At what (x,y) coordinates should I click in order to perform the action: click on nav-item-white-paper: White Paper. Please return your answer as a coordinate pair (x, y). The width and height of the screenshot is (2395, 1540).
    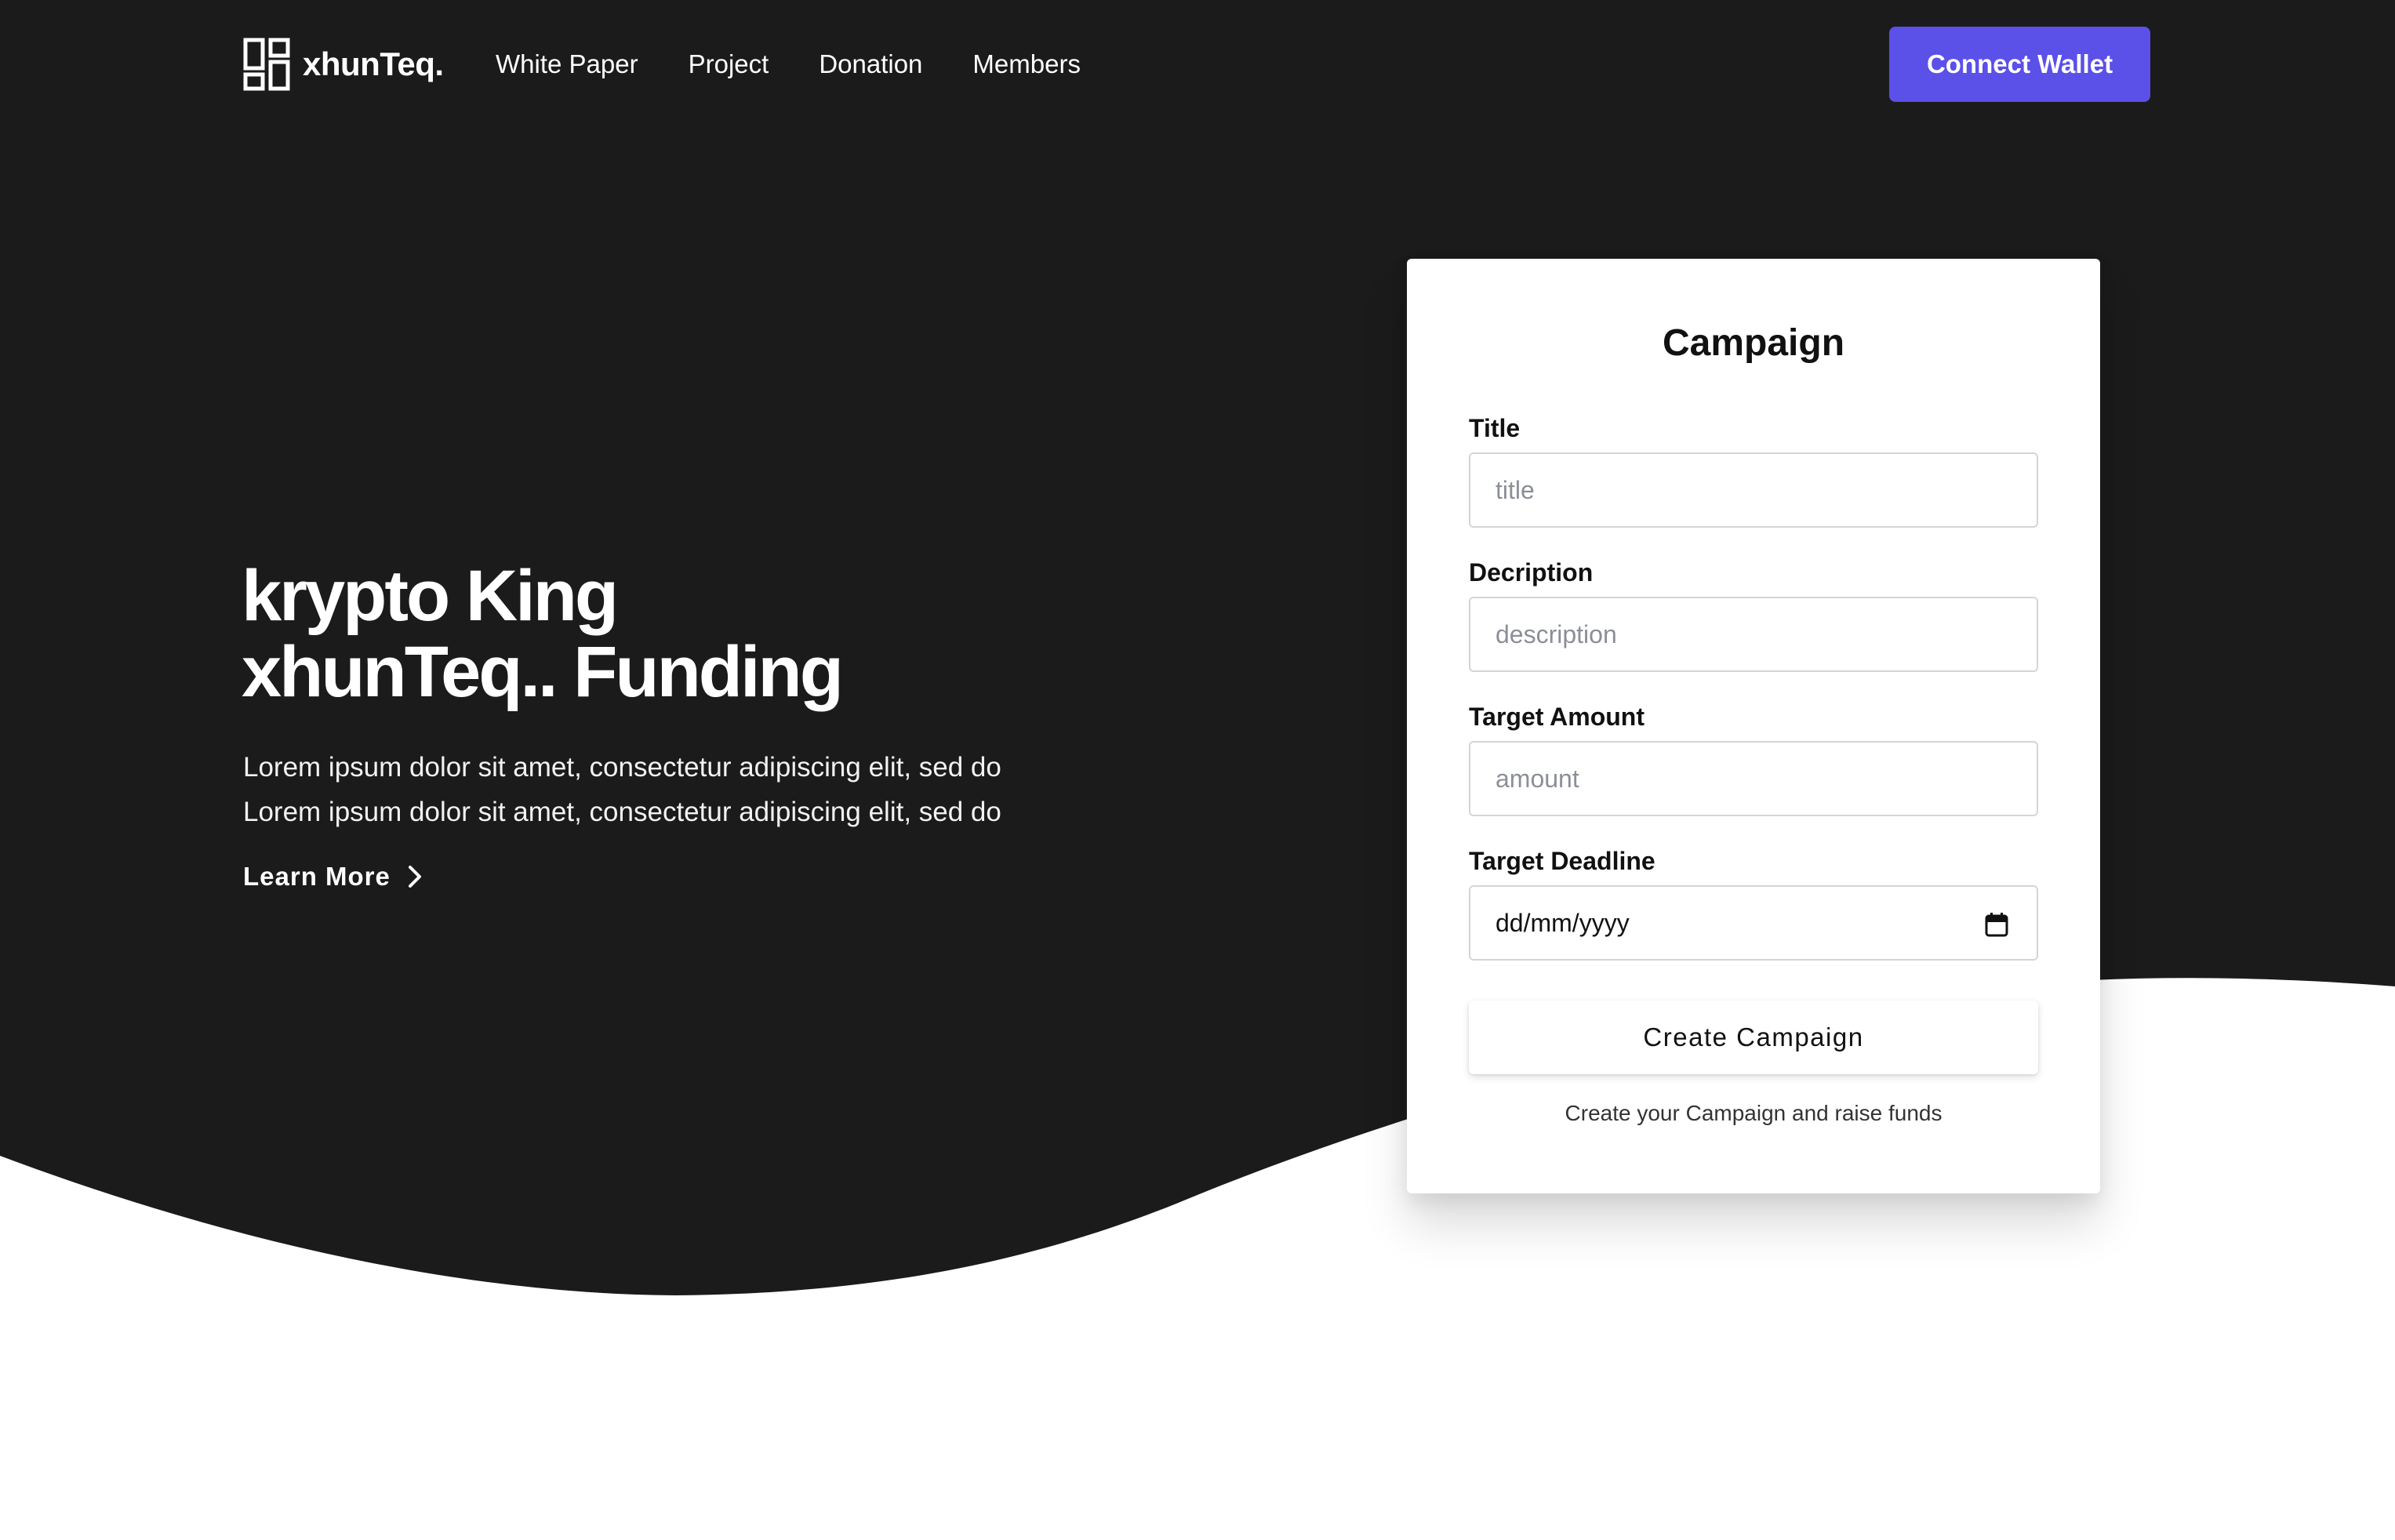
    Looking at the image, I should click on (567, 64).